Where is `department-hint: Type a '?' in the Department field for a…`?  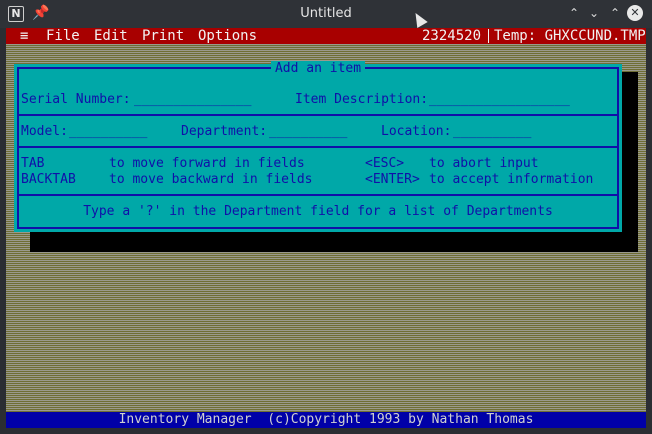
department-hint: Type a '?' in the Department field for a… is located at coordinates (318, 211).